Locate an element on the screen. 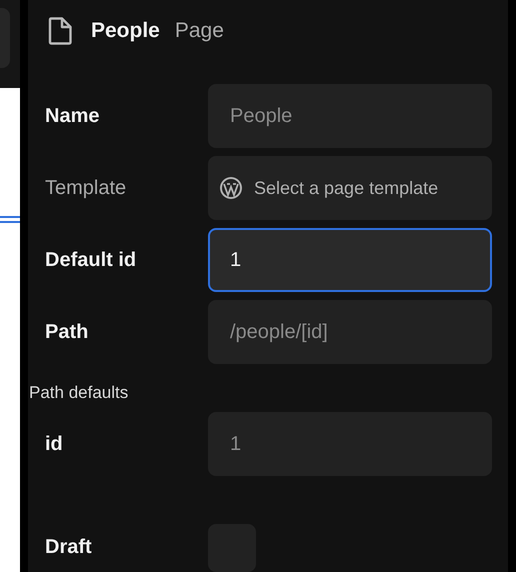 This screenshot has height=572, width=516. field-label: Default id is located at coordinates (91, 260).